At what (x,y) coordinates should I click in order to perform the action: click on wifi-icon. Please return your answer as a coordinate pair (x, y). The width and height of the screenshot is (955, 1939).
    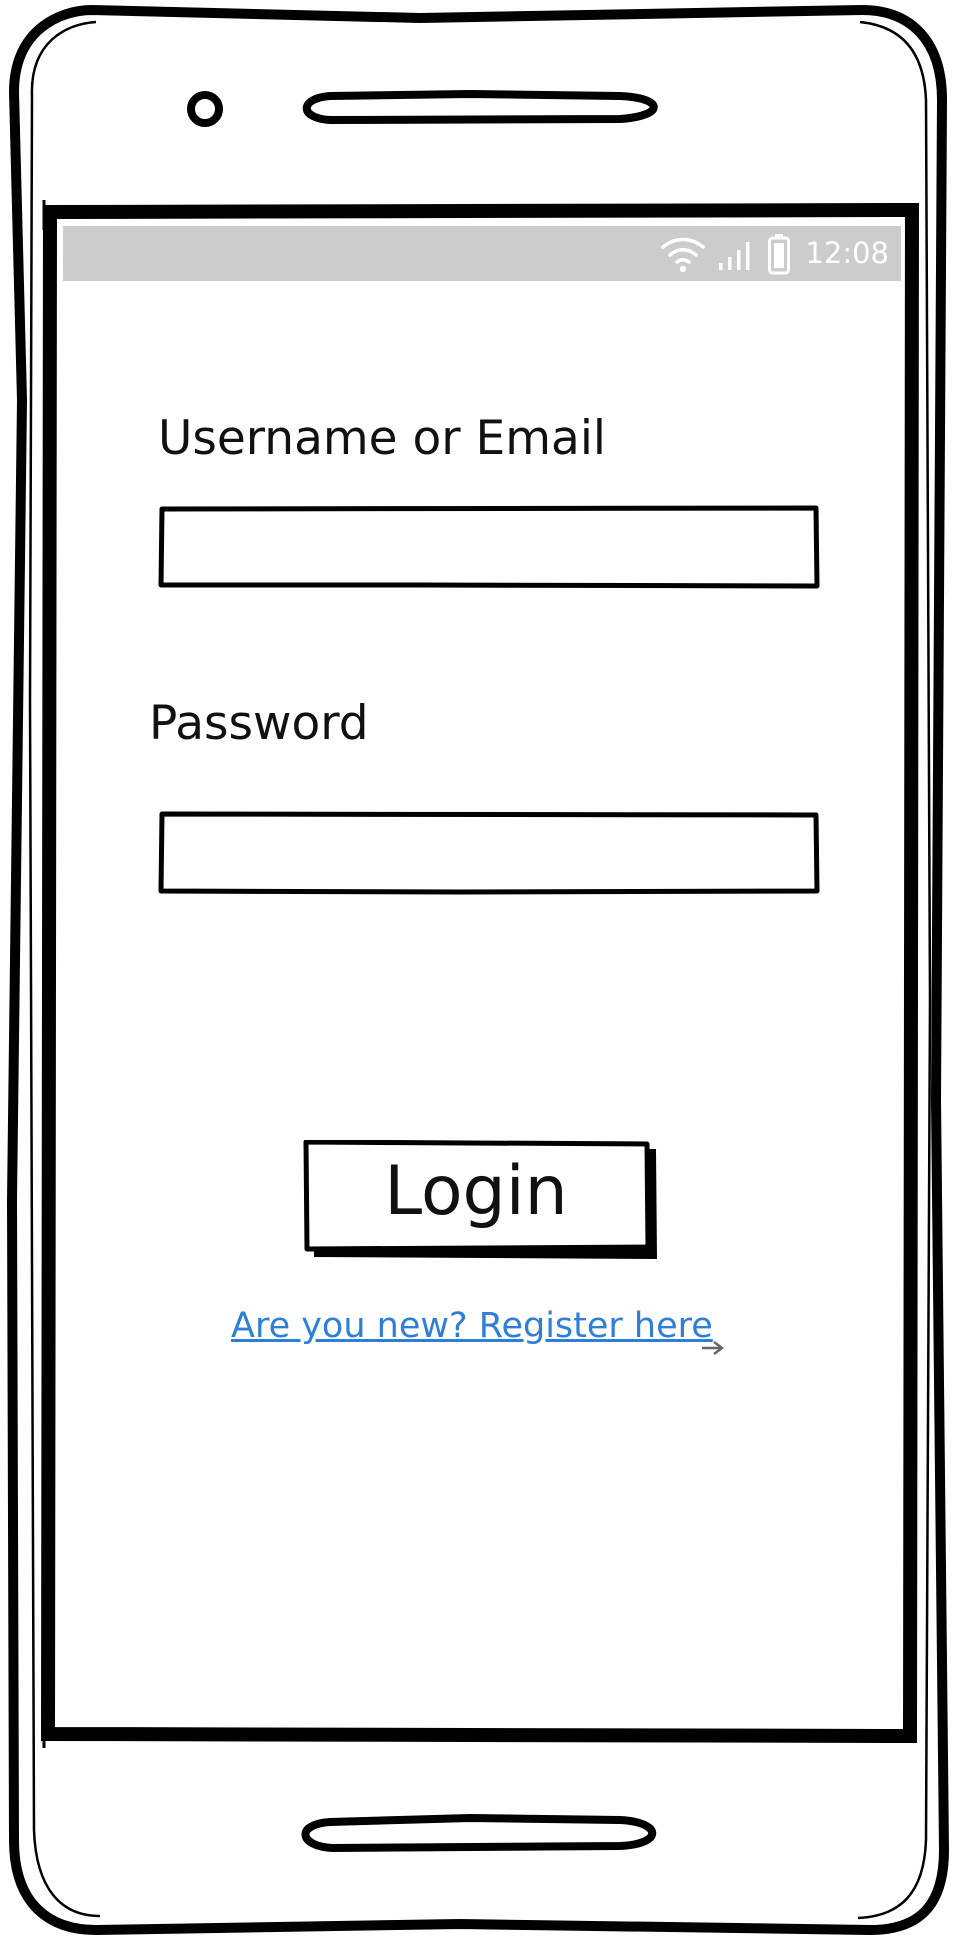
    Looking at the image, I should click on (683, 254).